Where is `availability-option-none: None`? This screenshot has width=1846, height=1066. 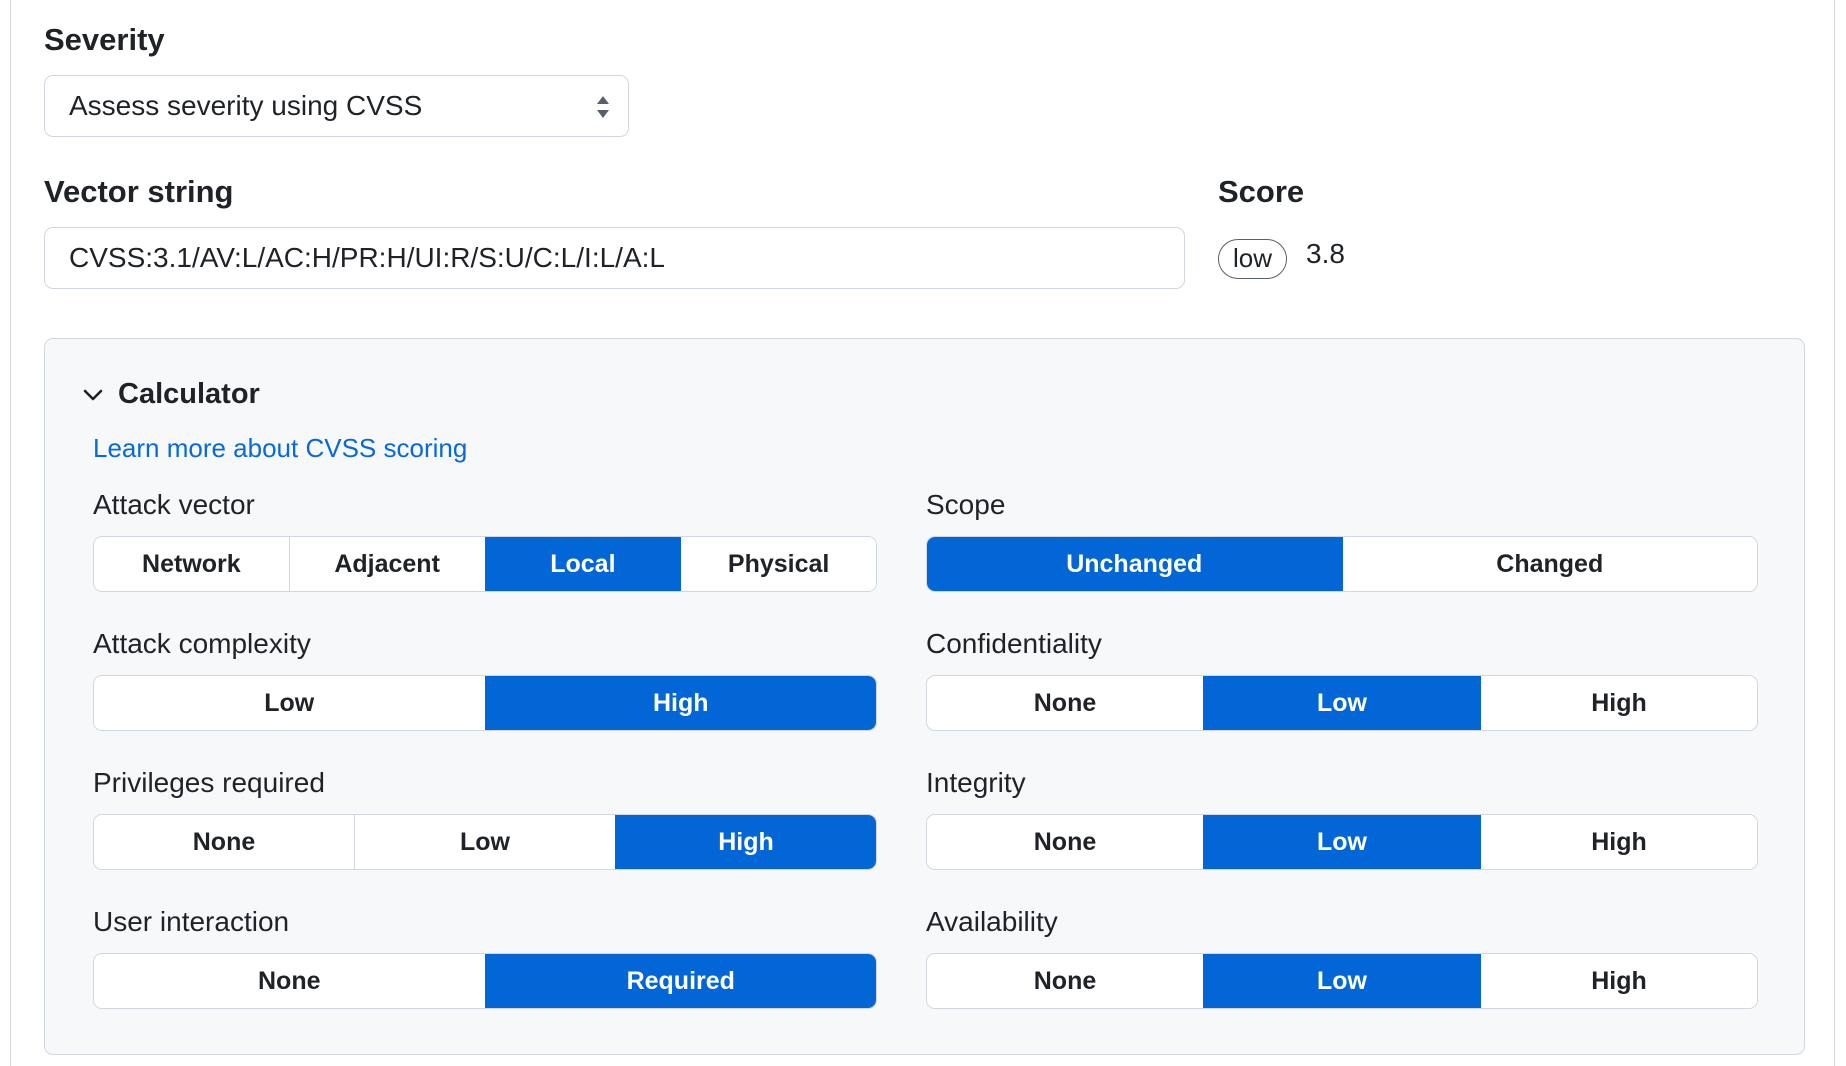
availability-option-none: None is located at coordinates (1065, 981).